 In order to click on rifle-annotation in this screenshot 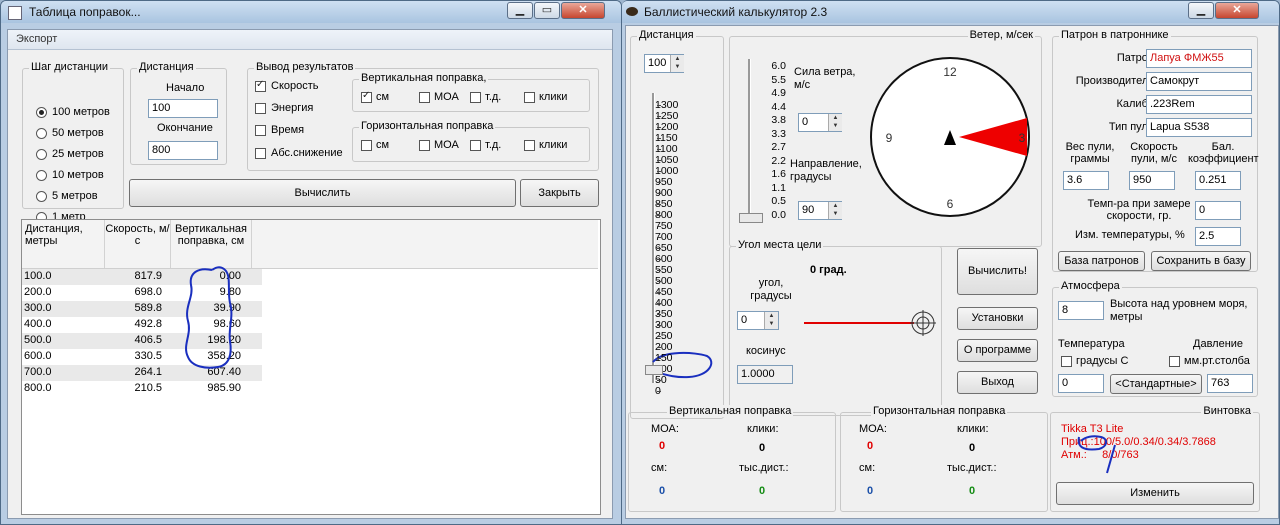, I will do `click(1096, 454)`.